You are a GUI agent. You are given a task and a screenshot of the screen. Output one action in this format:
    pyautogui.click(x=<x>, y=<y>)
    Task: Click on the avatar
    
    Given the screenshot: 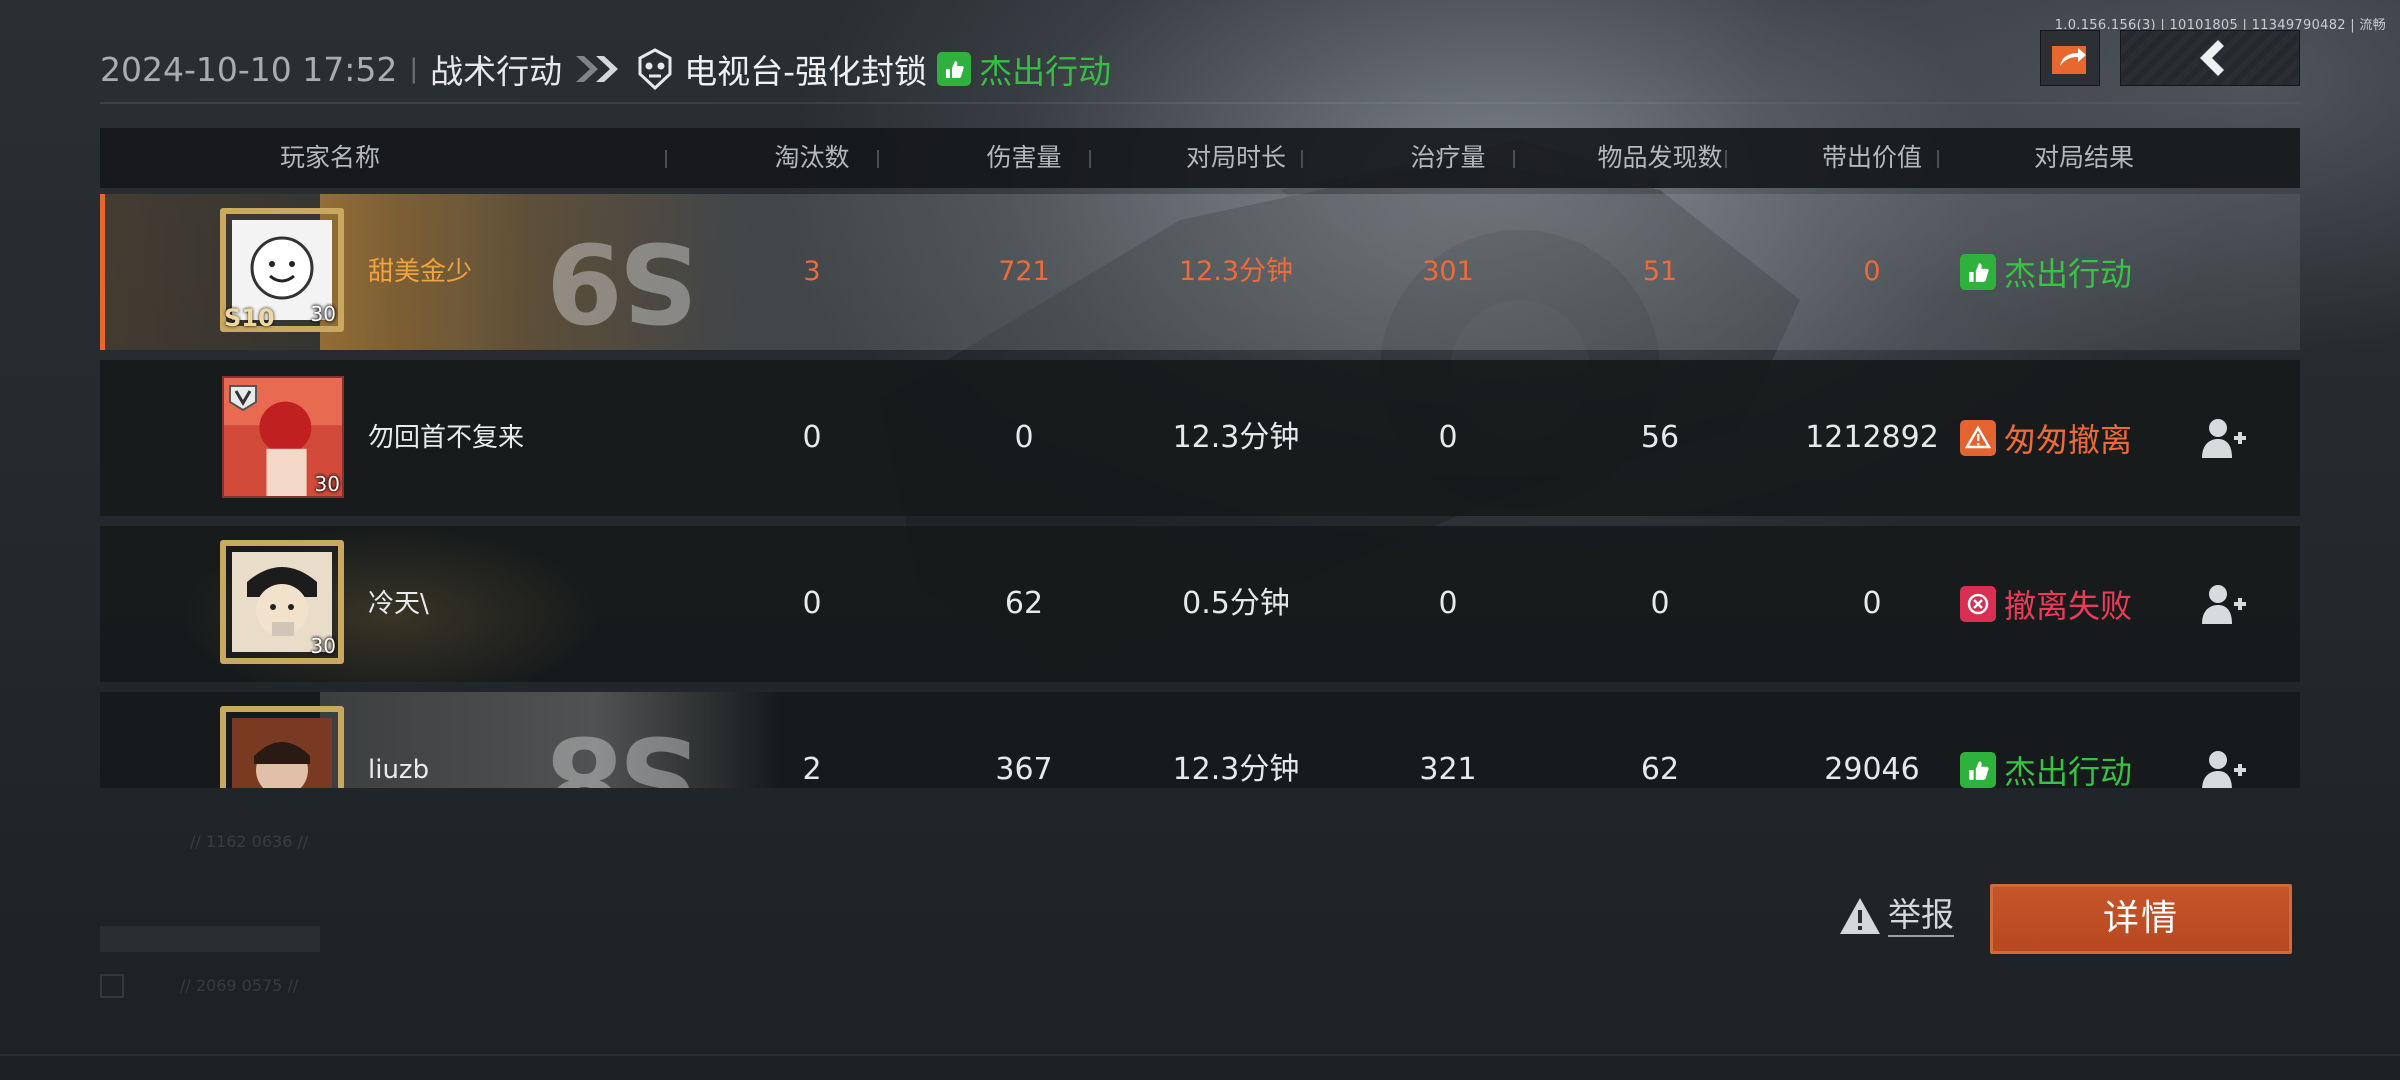 What is the action you would take?
    pyautogui.click(x=282, y=747)
    